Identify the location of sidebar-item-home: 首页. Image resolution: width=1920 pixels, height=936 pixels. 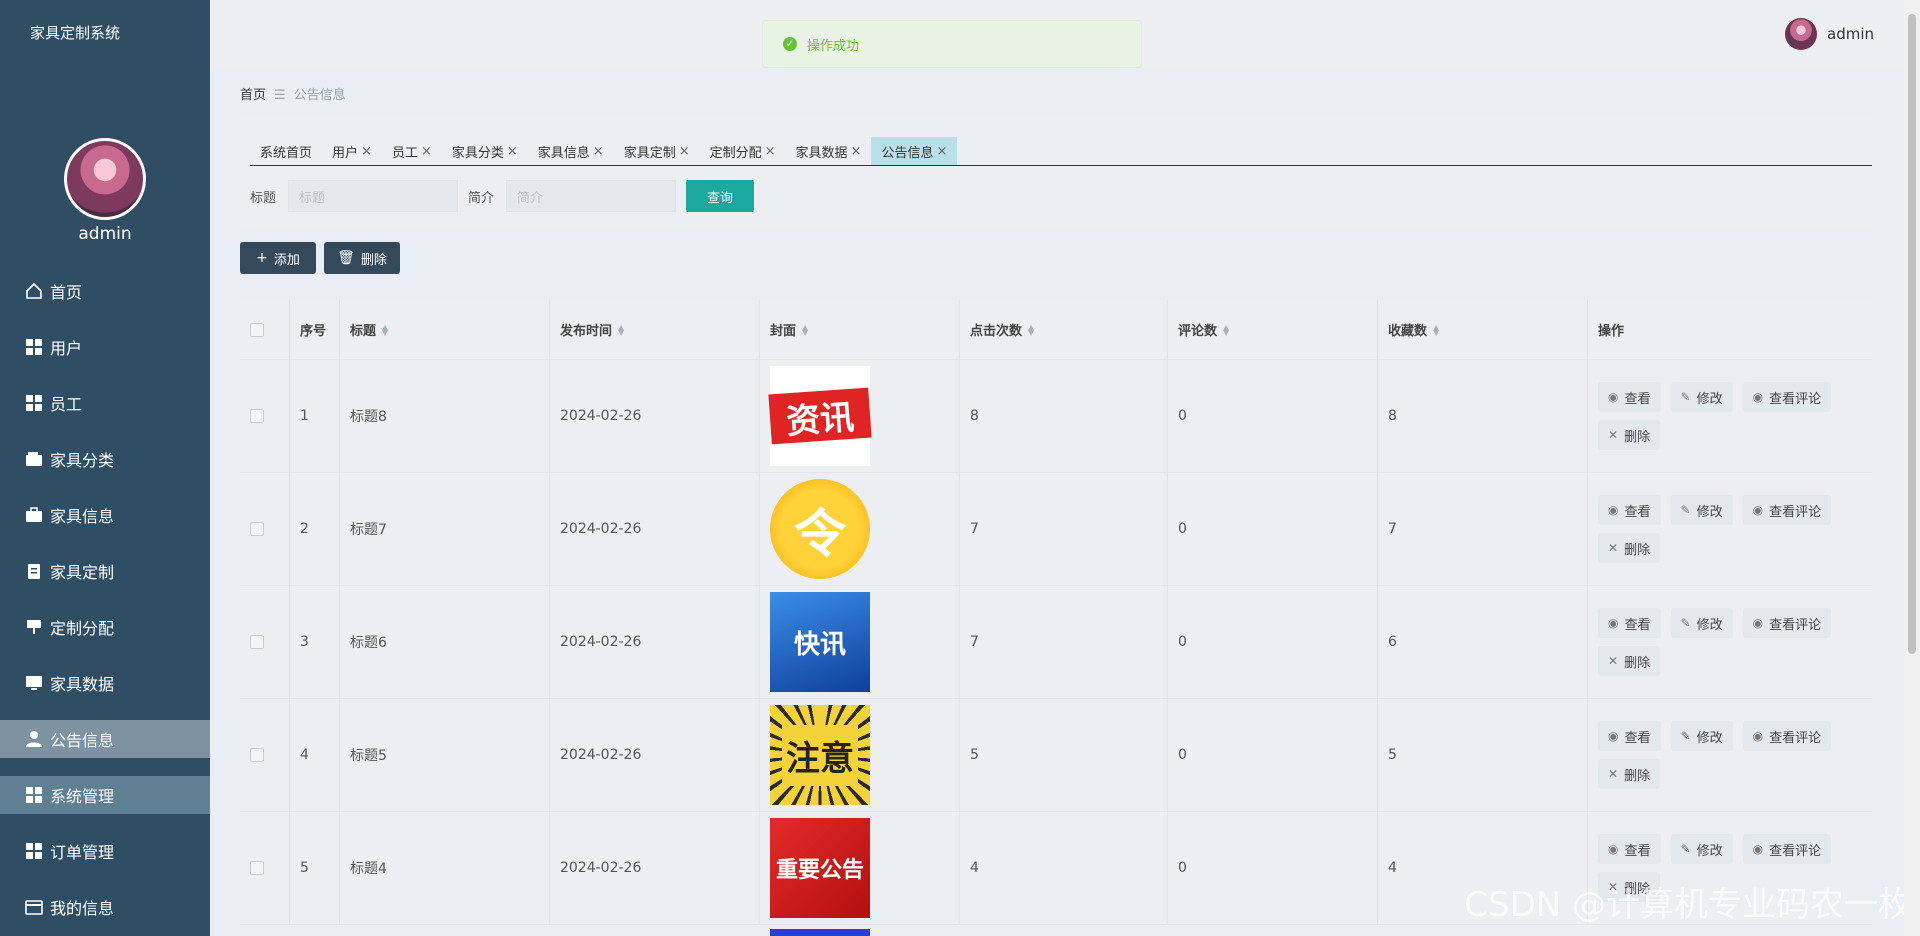
(105, 291).